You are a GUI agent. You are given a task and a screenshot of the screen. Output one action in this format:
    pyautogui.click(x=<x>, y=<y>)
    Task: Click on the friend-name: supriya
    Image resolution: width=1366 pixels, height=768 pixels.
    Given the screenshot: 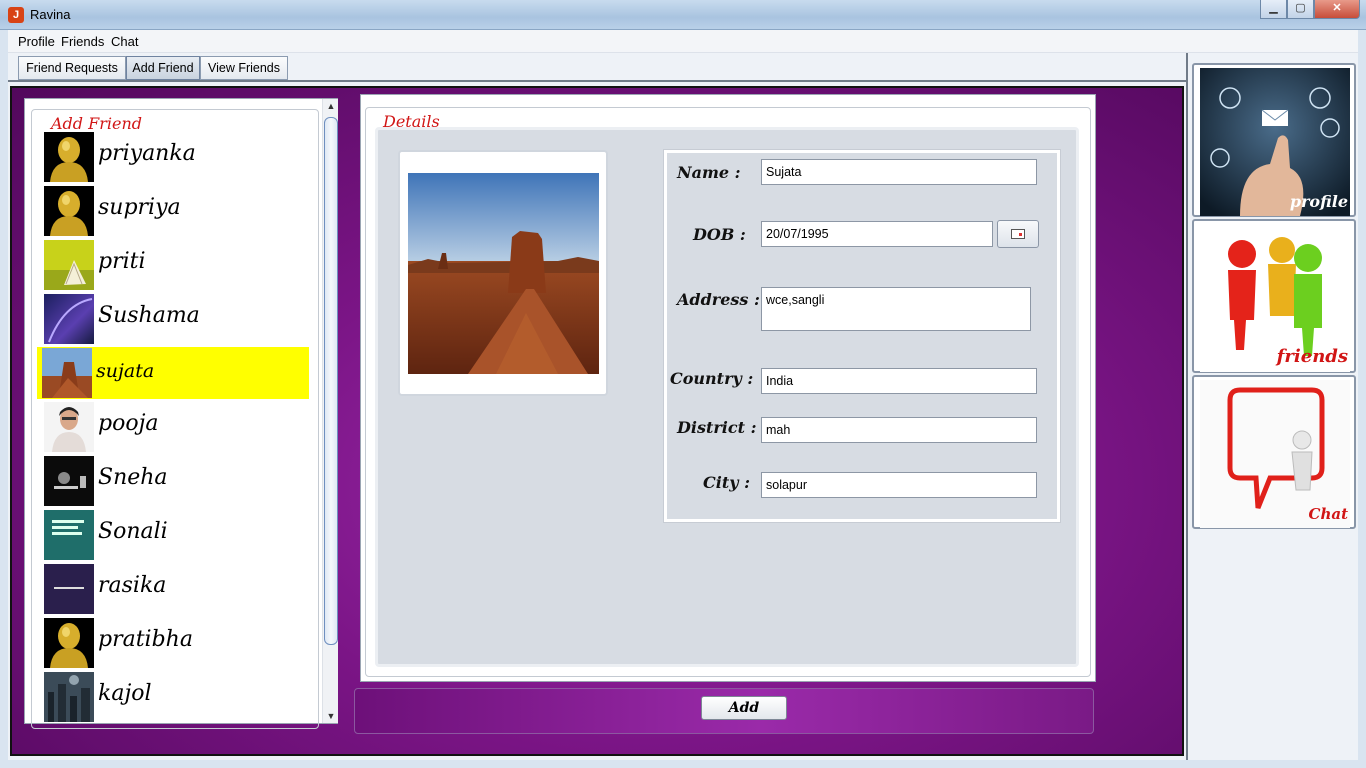 What is the action you would take?
    pyautogui.click(x=139, y=207)
    